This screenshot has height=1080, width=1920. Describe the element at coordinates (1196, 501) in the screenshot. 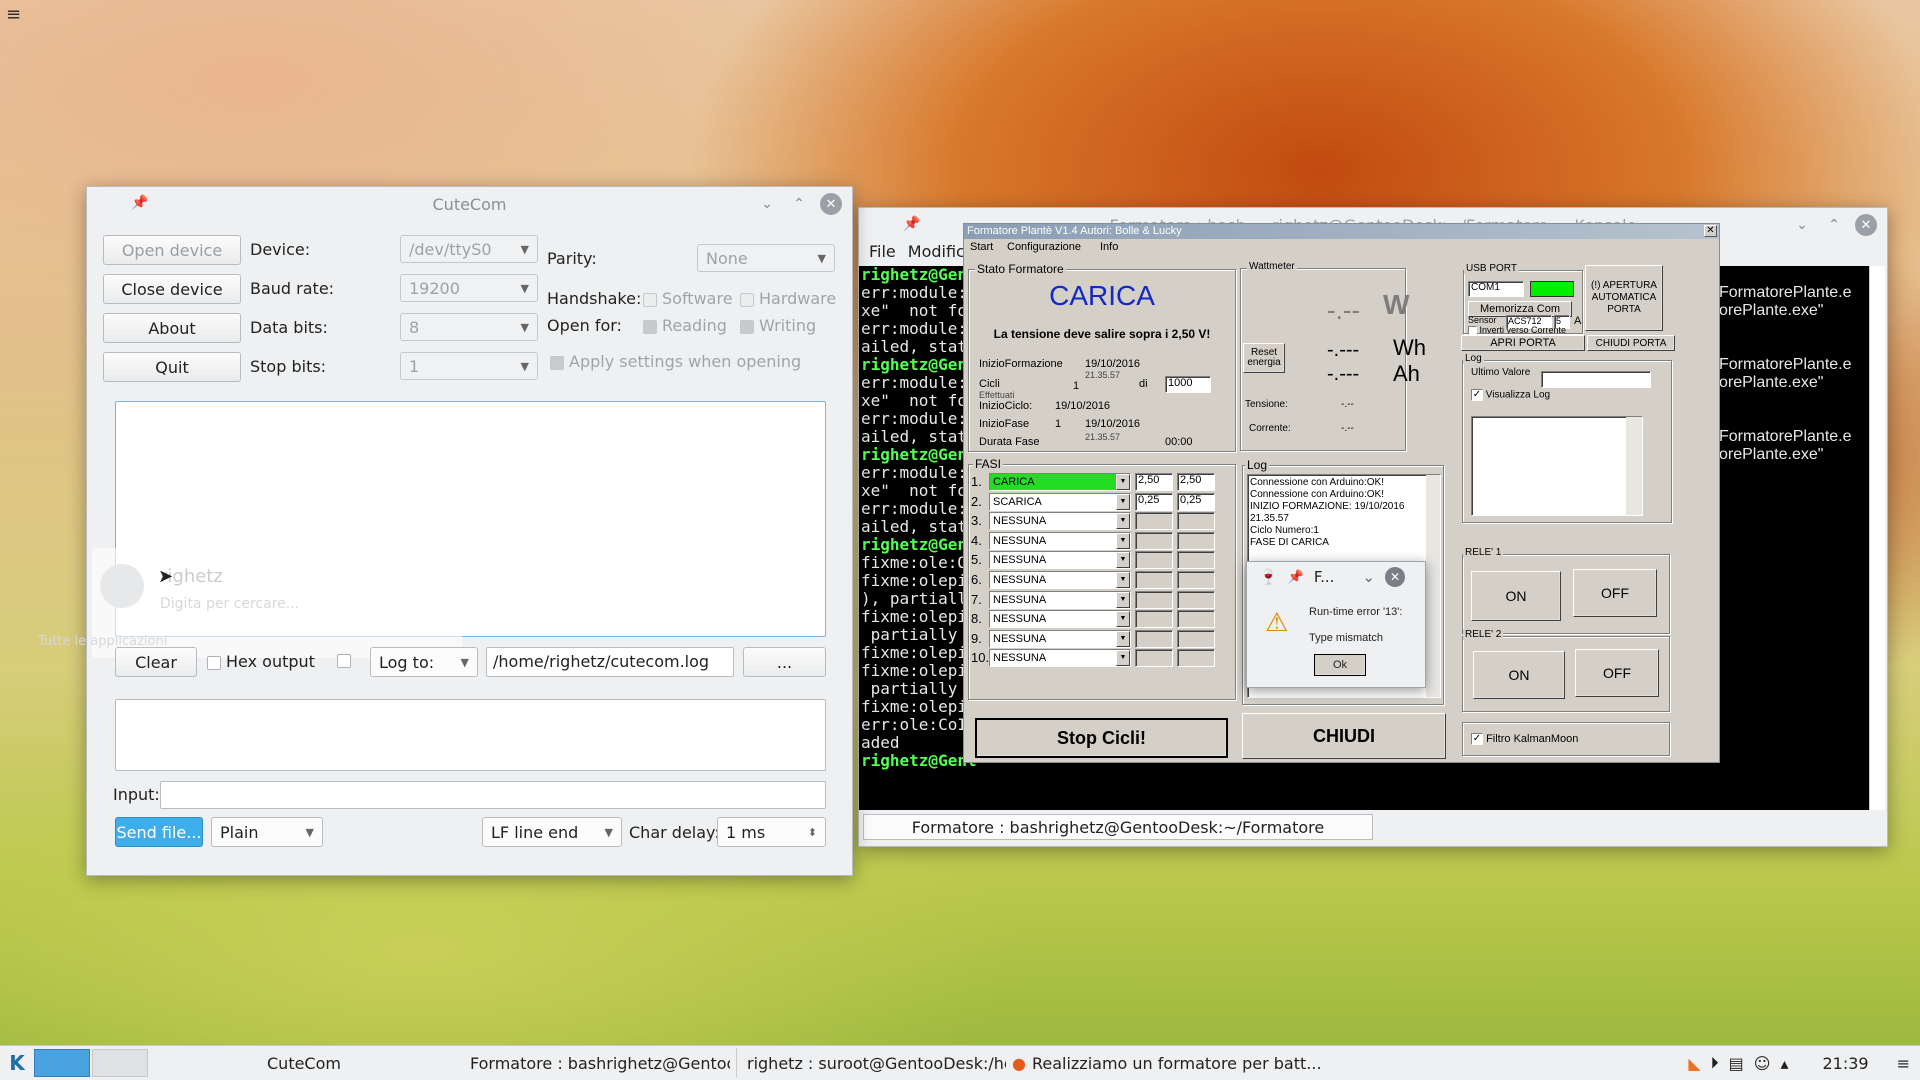

I see `fase-value-b: 0,25` at that location.